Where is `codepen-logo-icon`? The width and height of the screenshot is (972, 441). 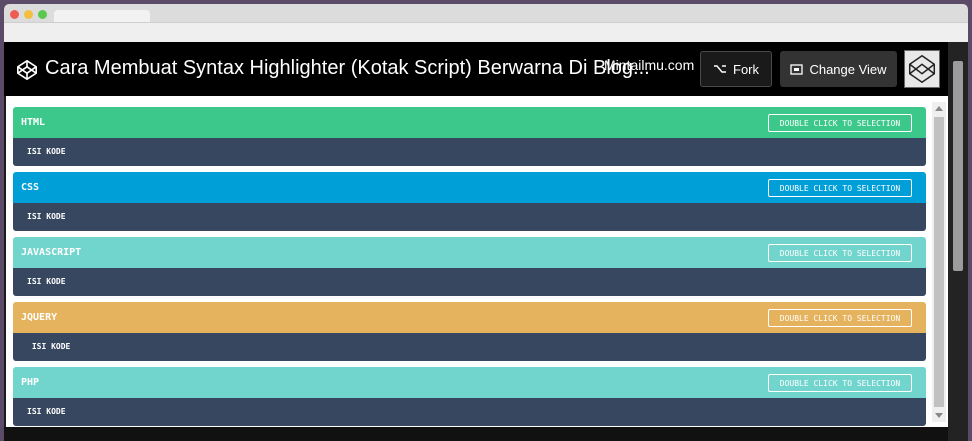 codepen-logo-icon is located at coordinates (27, 70).